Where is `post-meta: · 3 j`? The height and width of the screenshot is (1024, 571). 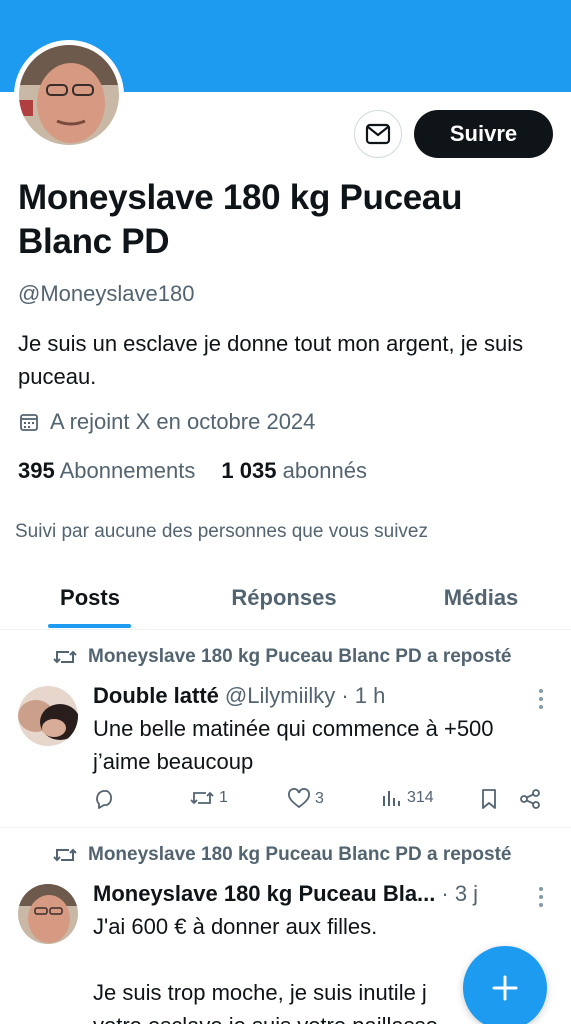 post-meta: · 3 j is located at coordinates (460, 893).